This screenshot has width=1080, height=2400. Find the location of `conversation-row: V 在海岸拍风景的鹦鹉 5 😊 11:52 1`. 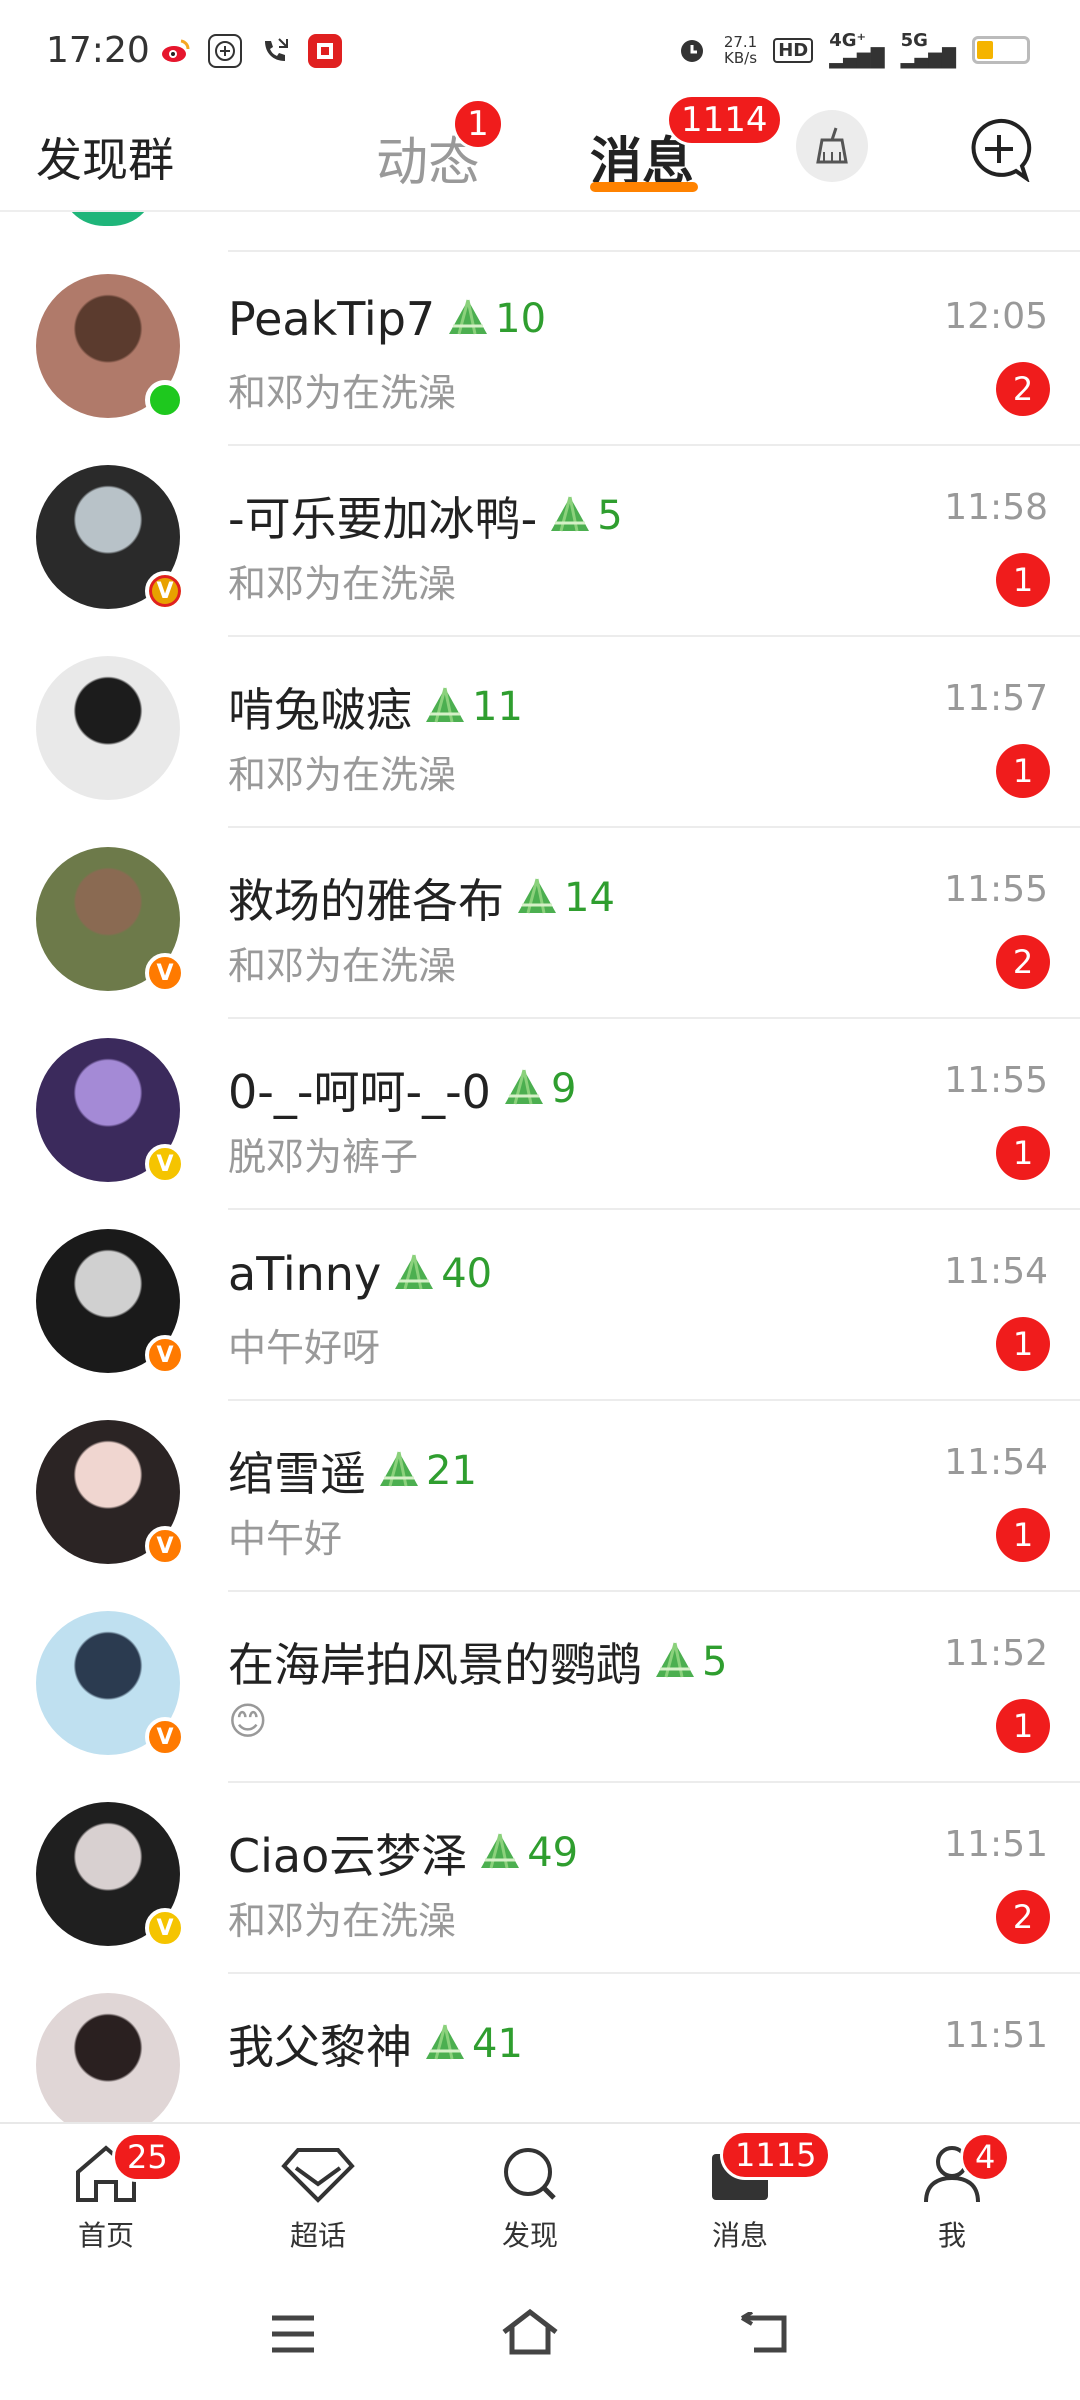

conversation-row: V 在海岸拍风景的鹦鹉 5 😊 11:52 1 is located at coordinates (540, 1686).